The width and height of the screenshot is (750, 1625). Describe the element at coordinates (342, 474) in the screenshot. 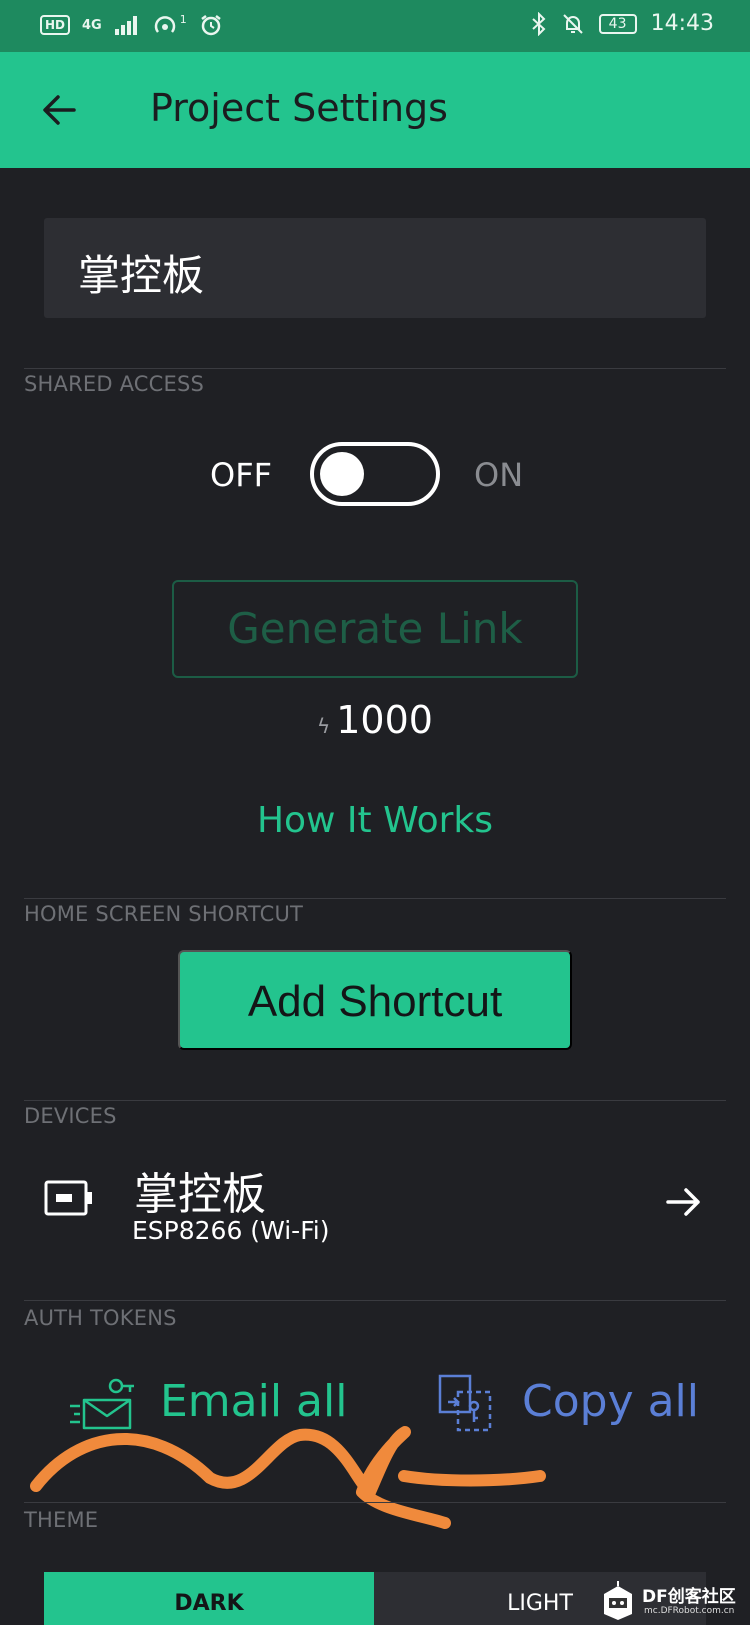

I see `toggle-knob` at that location.